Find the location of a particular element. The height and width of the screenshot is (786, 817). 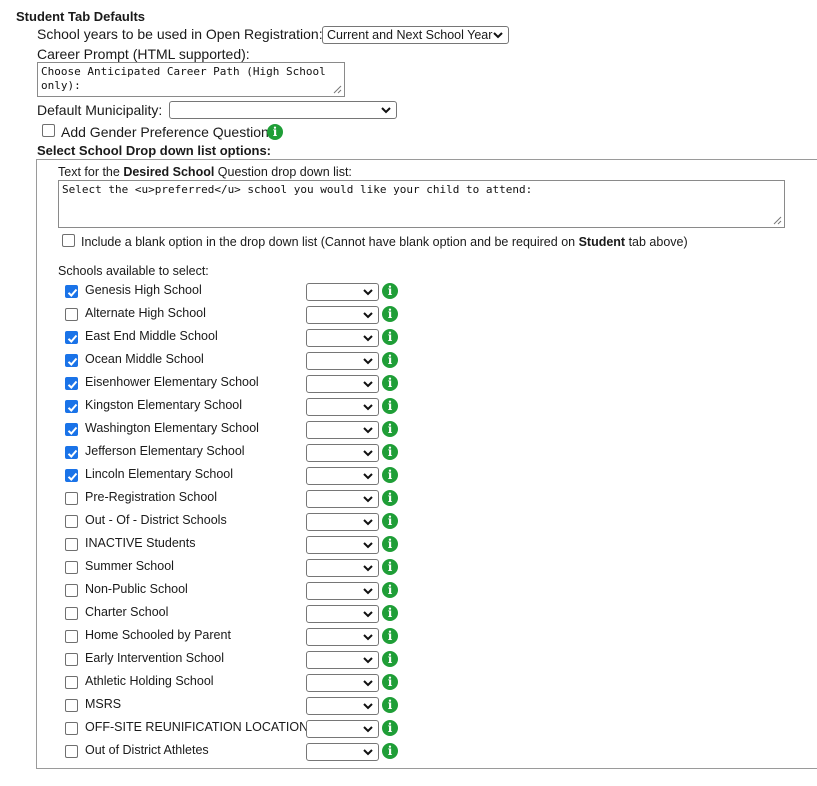

career-prompt-textarea is located at coordinates (191, 79).